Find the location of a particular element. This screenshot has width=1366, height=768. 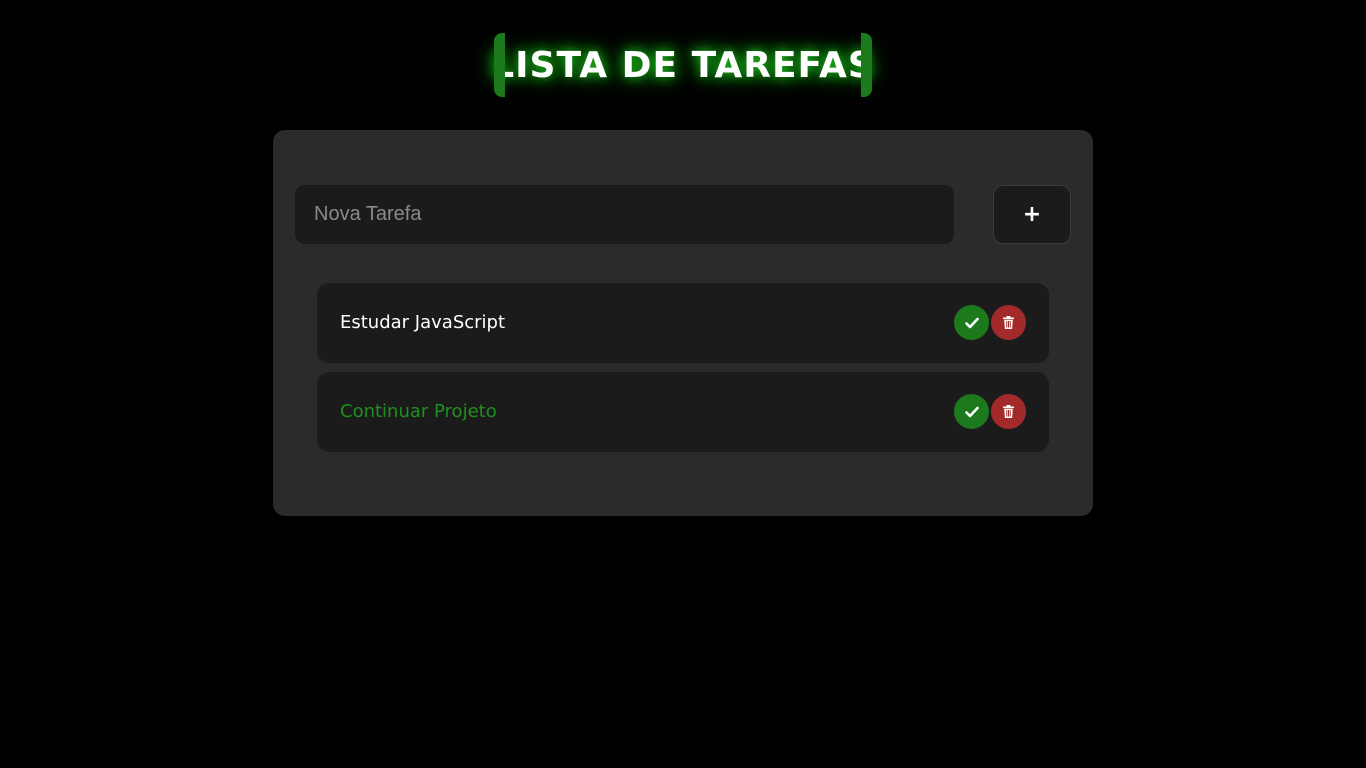

plus-icon: + is located at coordinates (1032, 214).